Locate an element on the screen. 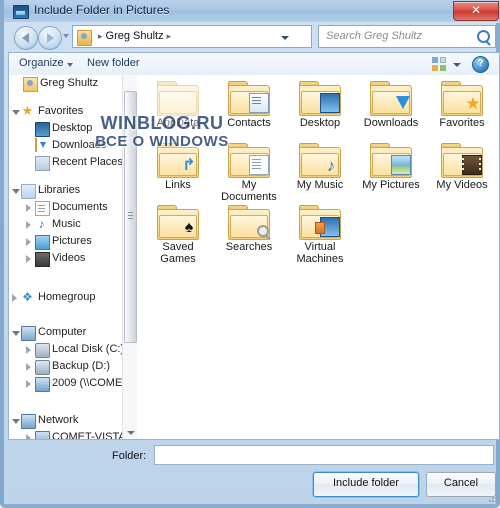 This screenshot has height=508, width=500. folder-item: My Documents is located at coordinates (249, 173).